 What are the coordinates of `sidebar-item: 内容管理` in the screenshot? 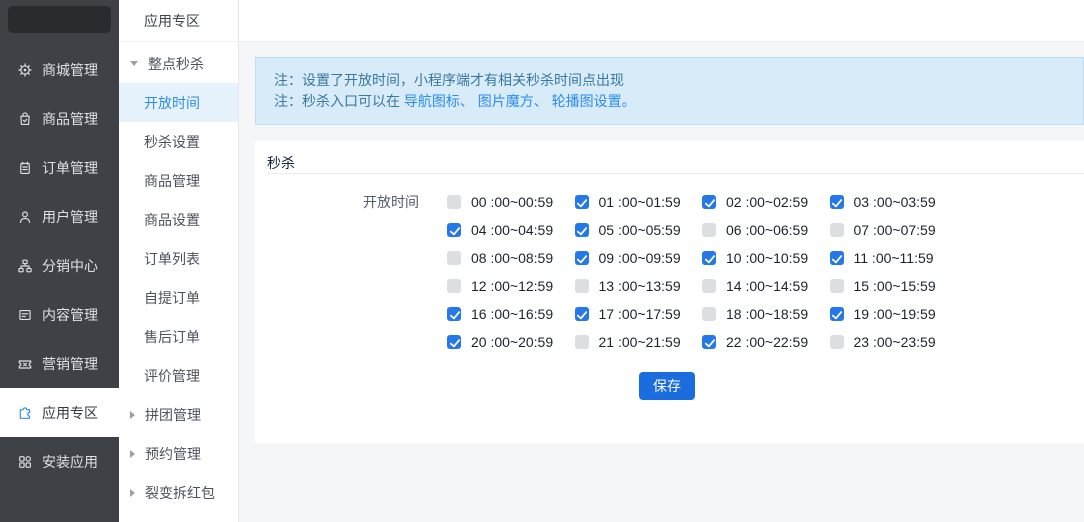 It's located at (59, 314).